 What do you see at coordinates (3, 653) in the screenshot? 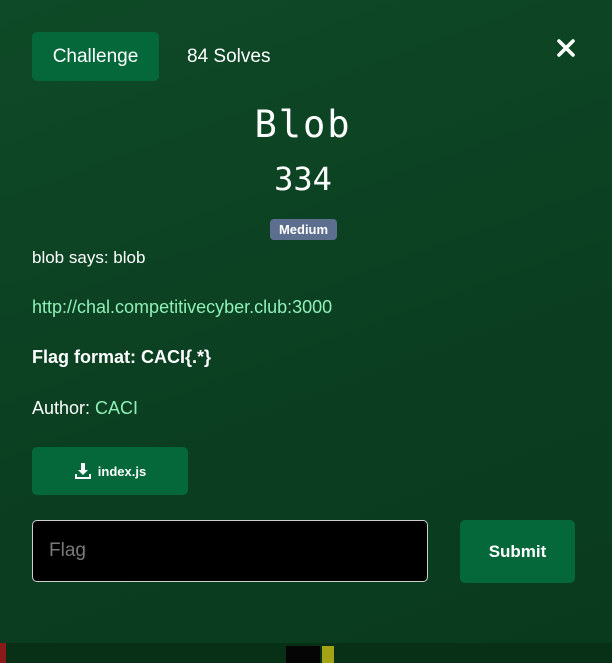
I see `background-red-block` at bounding box center [3, 653].